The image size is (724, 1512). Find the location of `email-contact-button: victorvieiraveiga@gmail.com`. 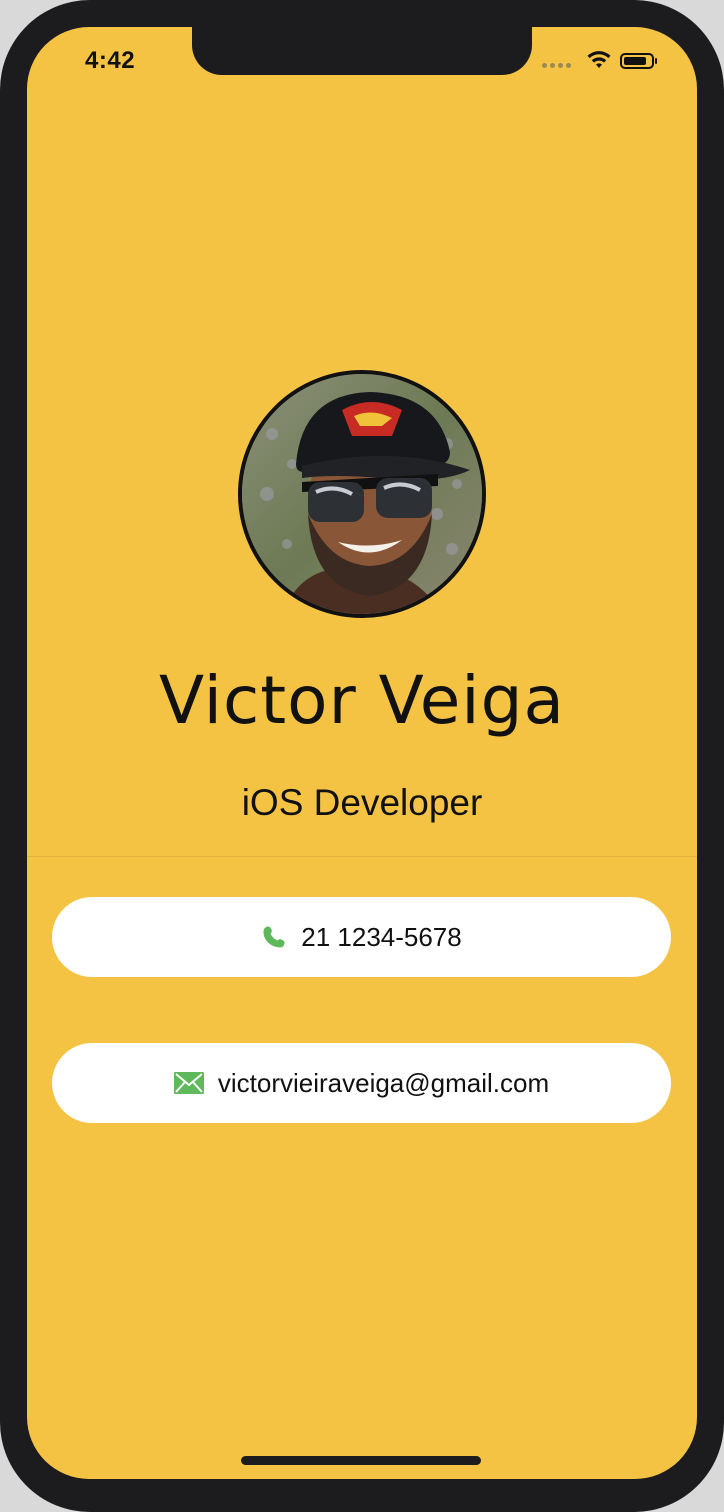

email-contact-button: victorvieiraveiga@gmail.com is located at coordinates (361, 1083).